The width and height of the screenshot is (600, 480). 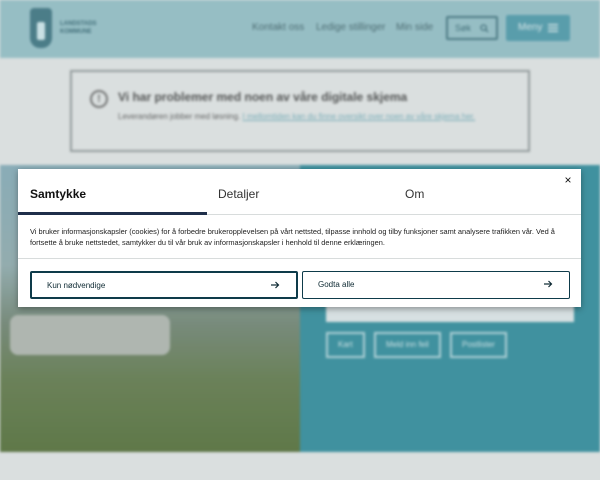 I want to click on necessary-only-label: Kun nødvendige, so click(x=76, y=285).